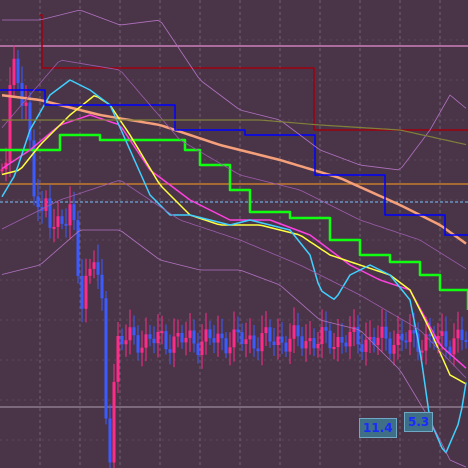 This screenshot has height=468, width=468. I want to click on olive-ma, so click(234, 132).